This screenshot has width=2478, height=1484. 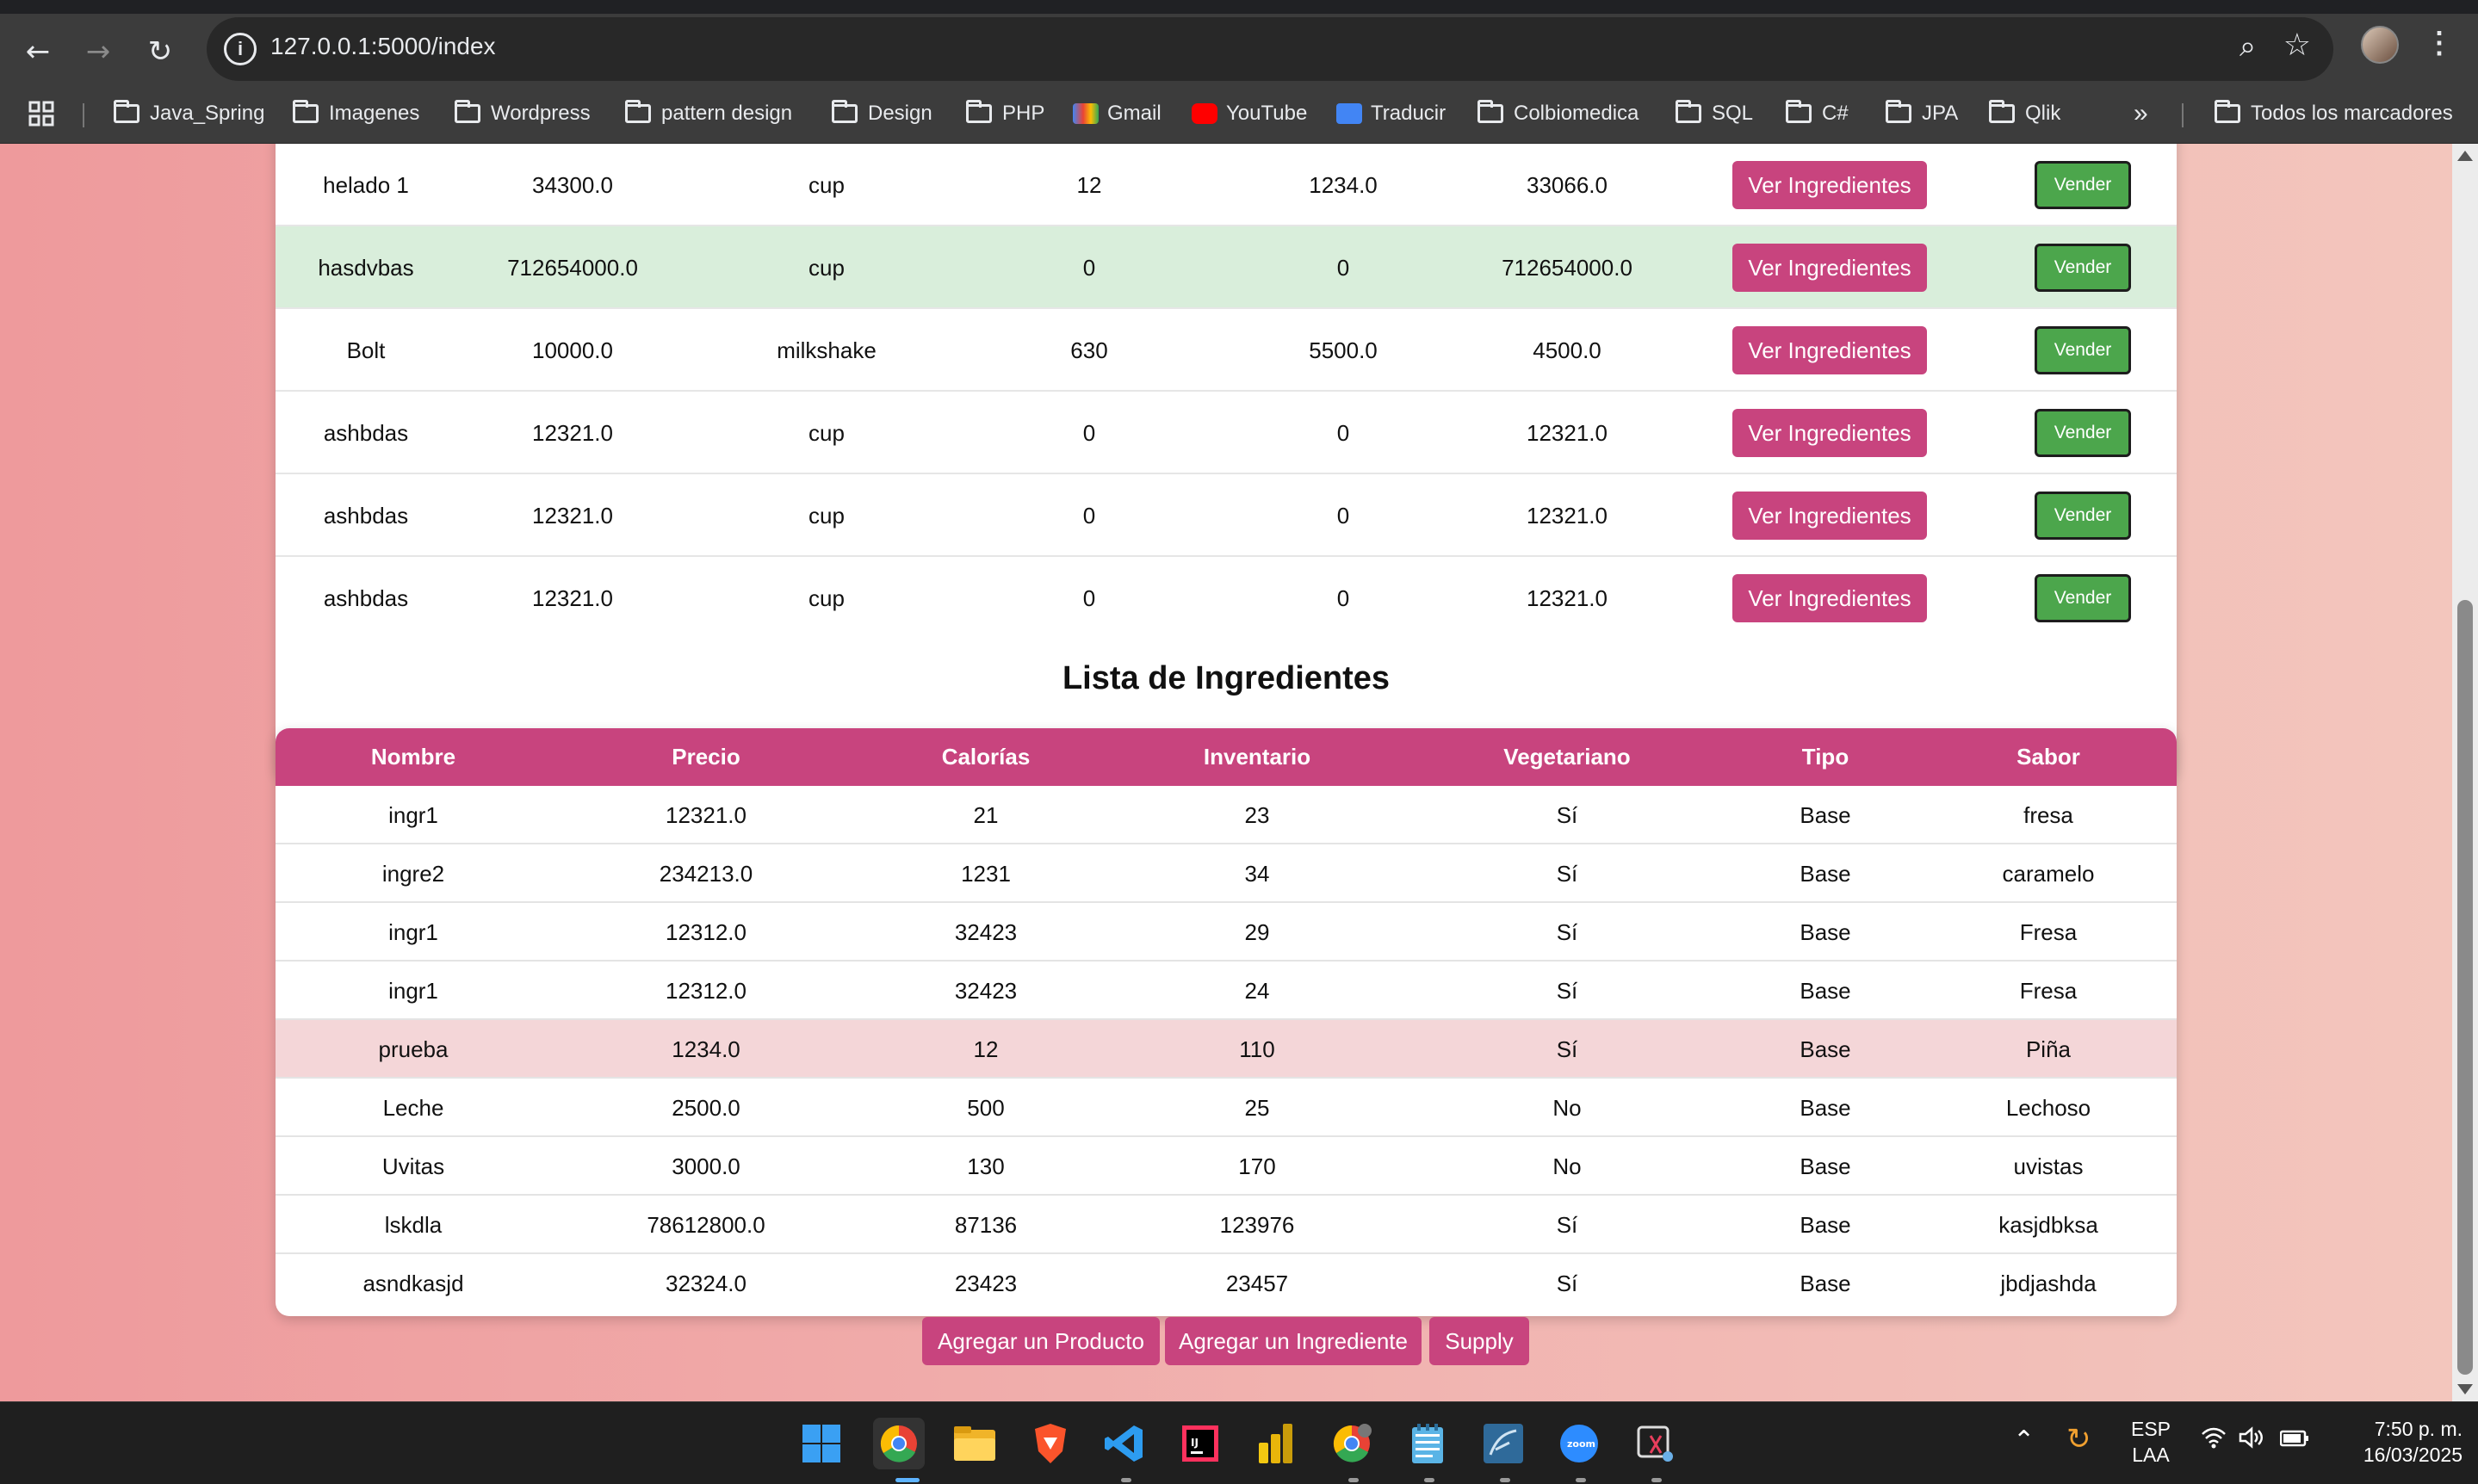 What do you see at coordinates (1117, 113) in the screenshot?
I see `bookmark-gmail: Gmail` at bounding box center [1117, 113].